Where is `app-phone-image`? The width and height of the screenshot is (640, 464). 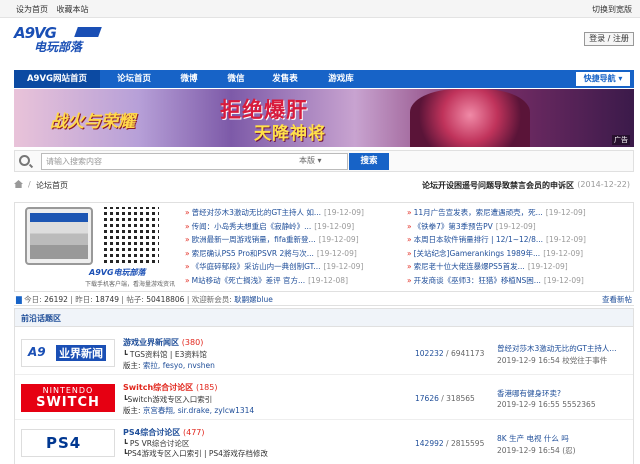
app-phone-image is located at coordinates (59, 236).